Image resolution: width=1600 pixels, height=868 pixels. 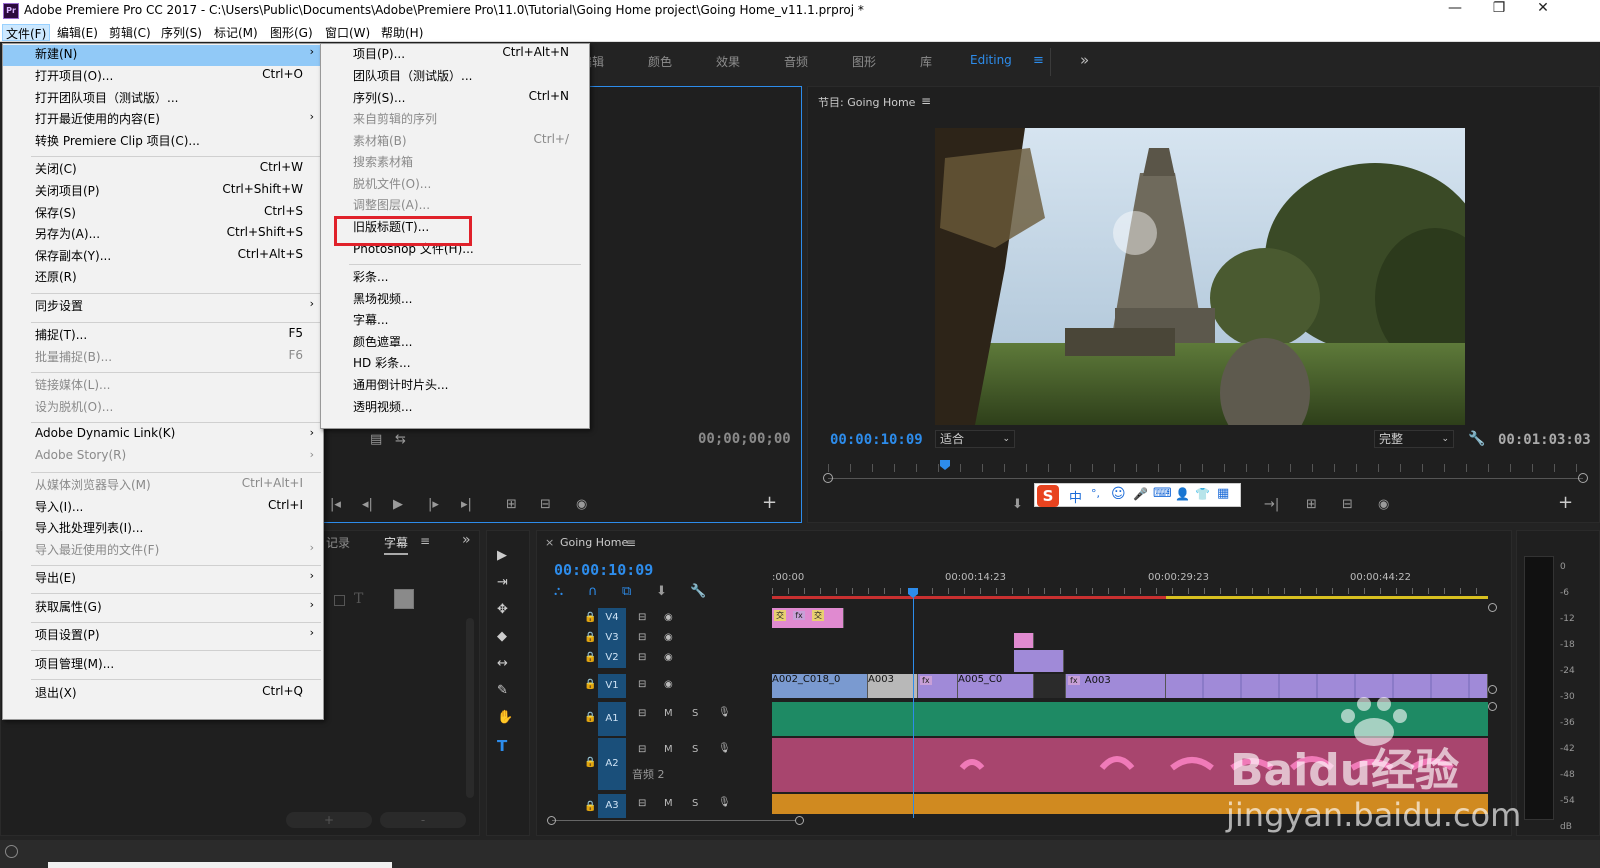 What do you see at coordinates (130, 32) in the screenshot?
I see `menu-clip: 剪辑(C)` at bounding box center [130, 32].